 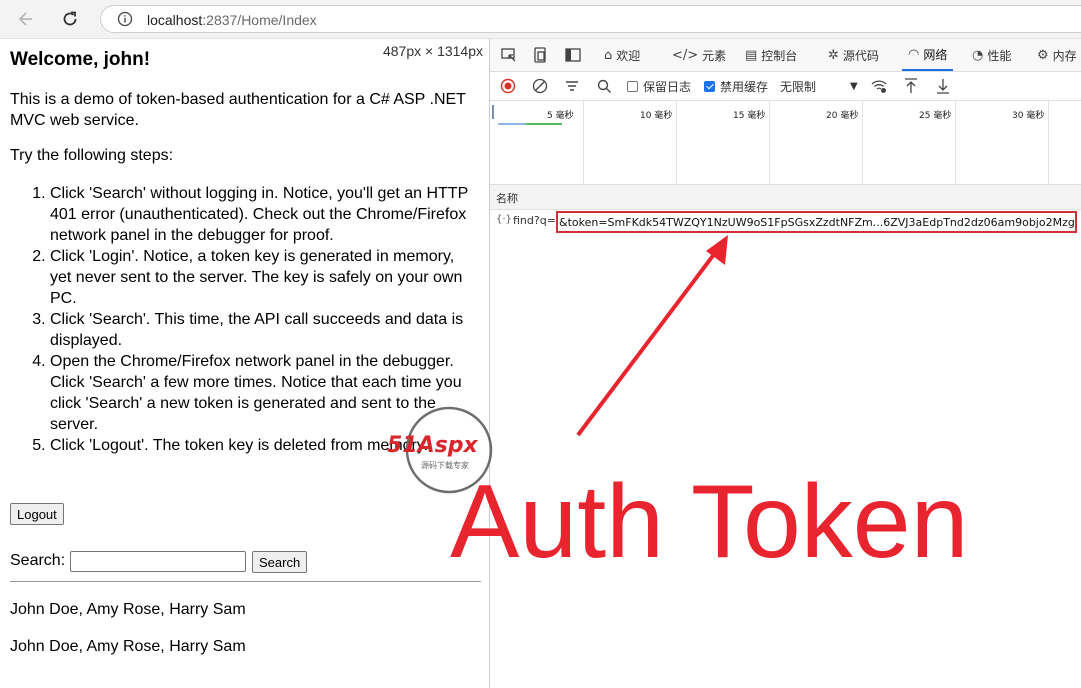 I want to click on preserve-log-toggle: 保留日志, so click(x=659, y=86).